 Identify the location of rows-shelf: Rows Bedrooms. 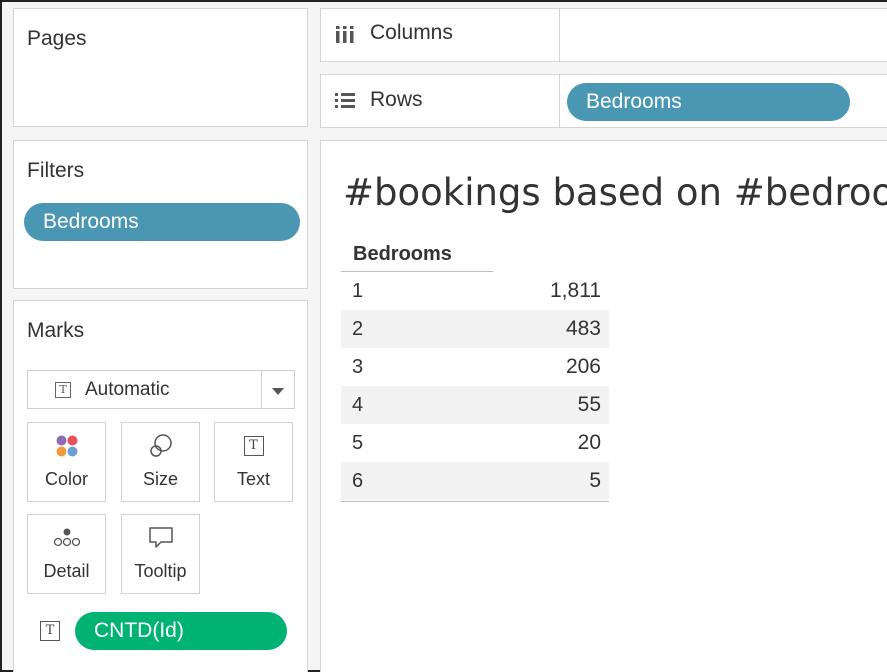
(603, 101).